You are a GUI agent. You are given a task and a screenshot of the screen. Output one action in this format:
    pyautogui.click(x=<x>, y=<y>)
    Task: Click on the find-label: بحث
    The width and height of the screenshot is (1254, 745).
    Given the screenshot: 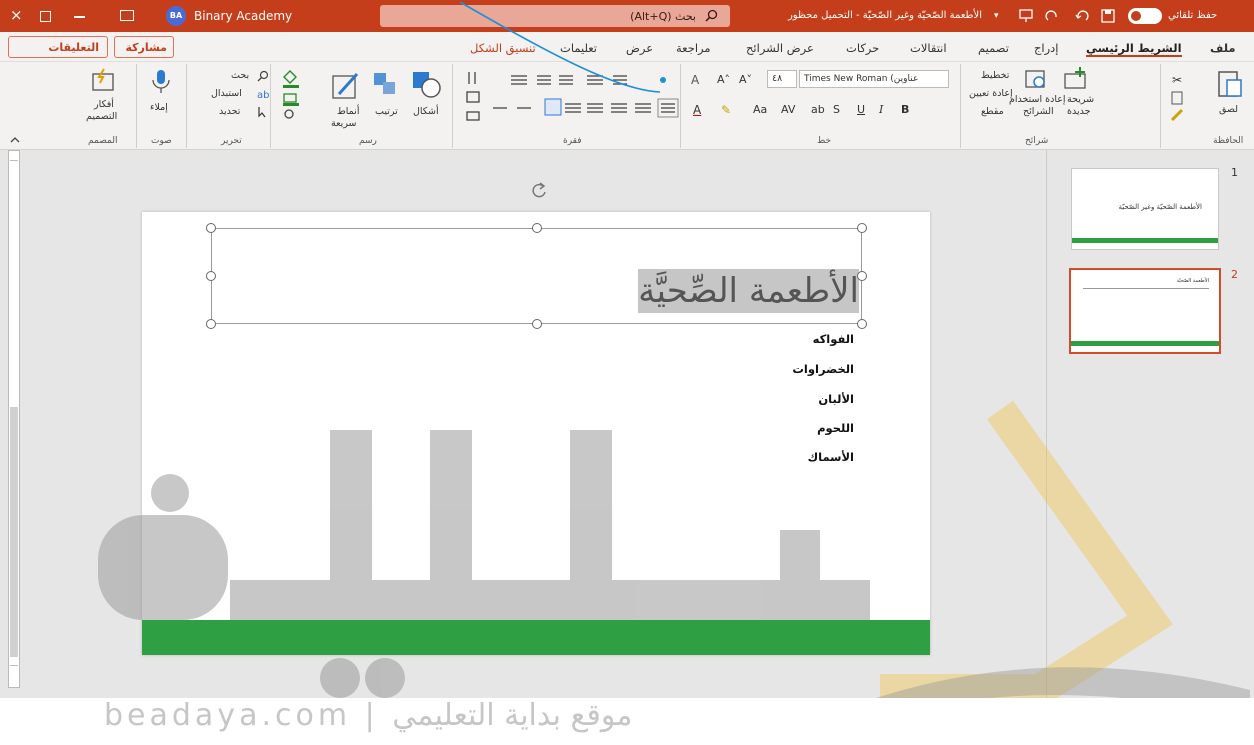 What is the action you would take?
    pyautogui.click(x=240, y=76)
    